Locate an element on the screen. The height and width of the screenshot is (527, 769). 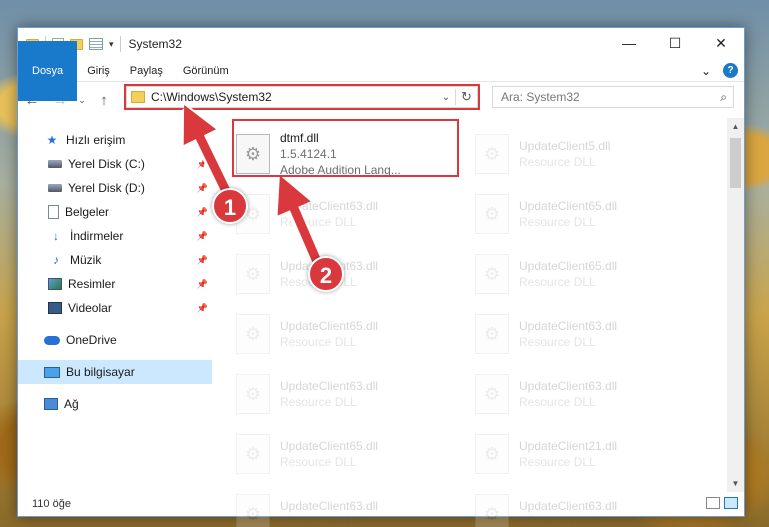
step-1-callout: 1 is located at coordinates (230, 206).